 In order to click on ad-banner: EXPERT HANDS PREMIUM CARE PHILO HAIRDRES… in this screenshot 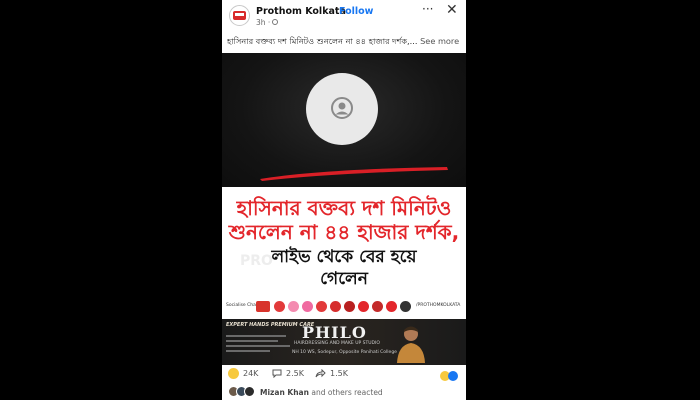, I will do `click(344, 342)`.